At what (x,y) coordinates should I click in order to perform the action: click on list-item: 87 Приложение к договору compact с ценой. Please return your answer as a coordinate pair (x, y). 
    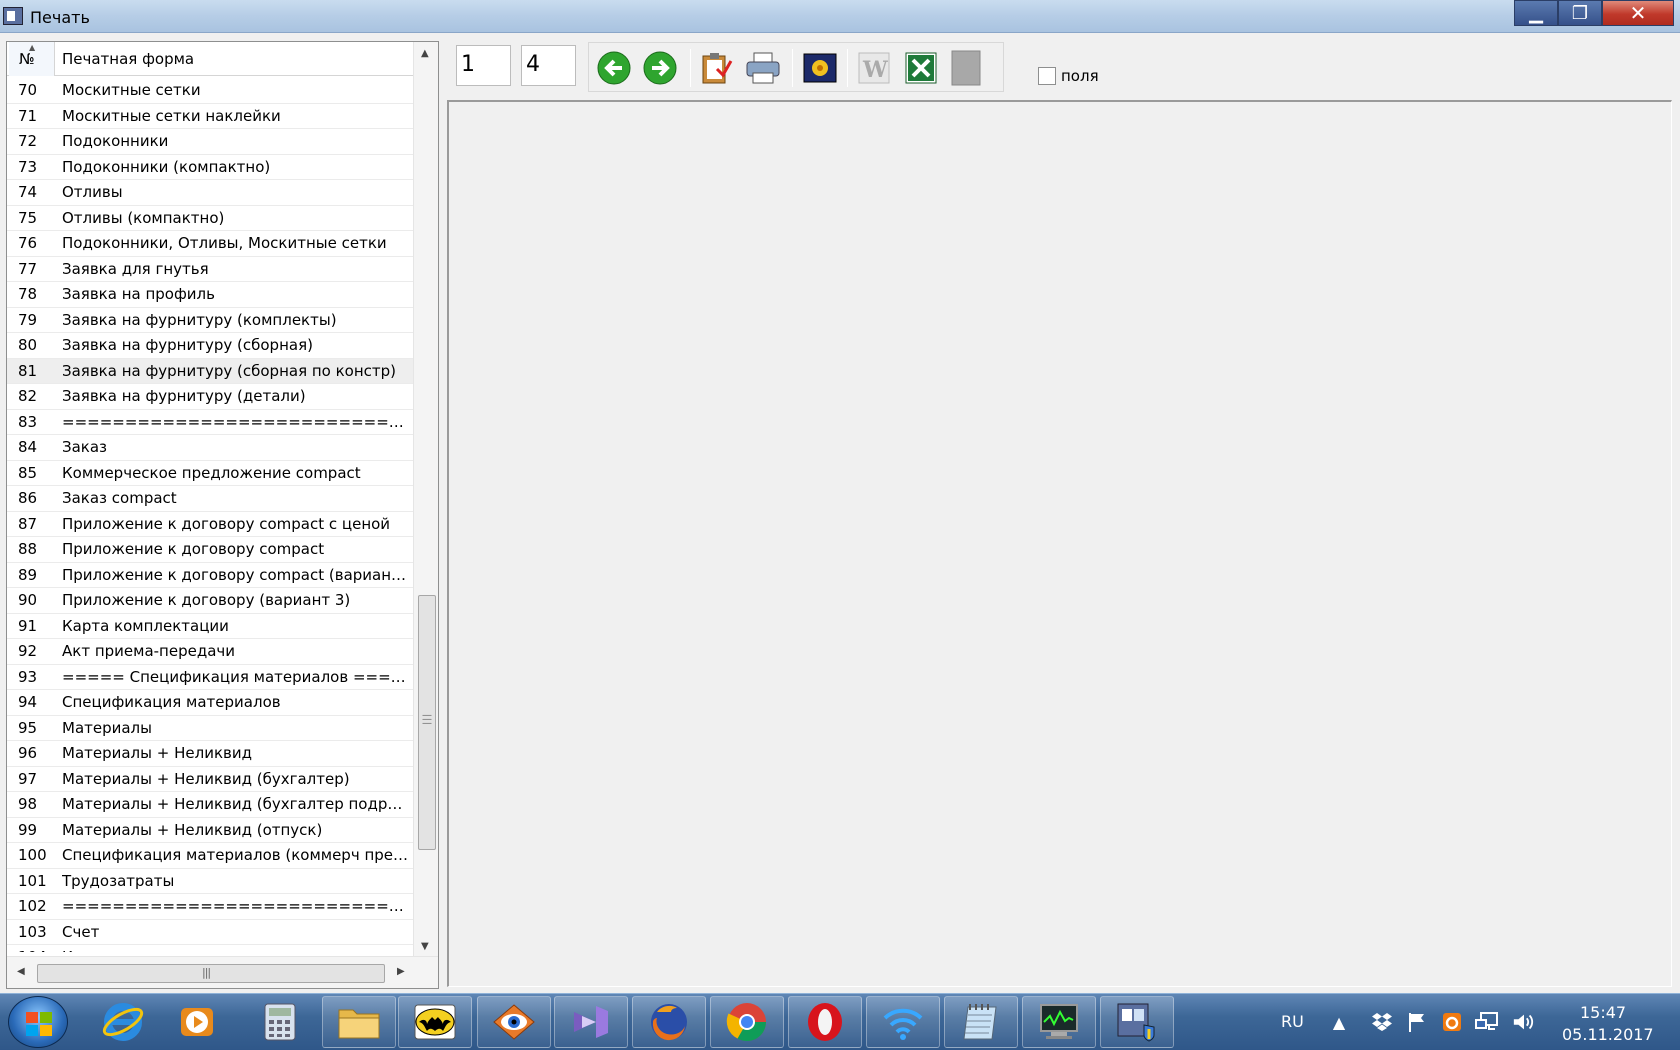
    Looking at the image, I should click on (210, 524).